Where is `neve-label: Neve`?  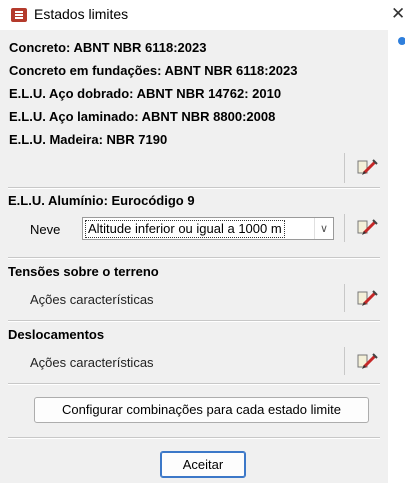 neve-label: Neve is located at coordinates (45, 229).